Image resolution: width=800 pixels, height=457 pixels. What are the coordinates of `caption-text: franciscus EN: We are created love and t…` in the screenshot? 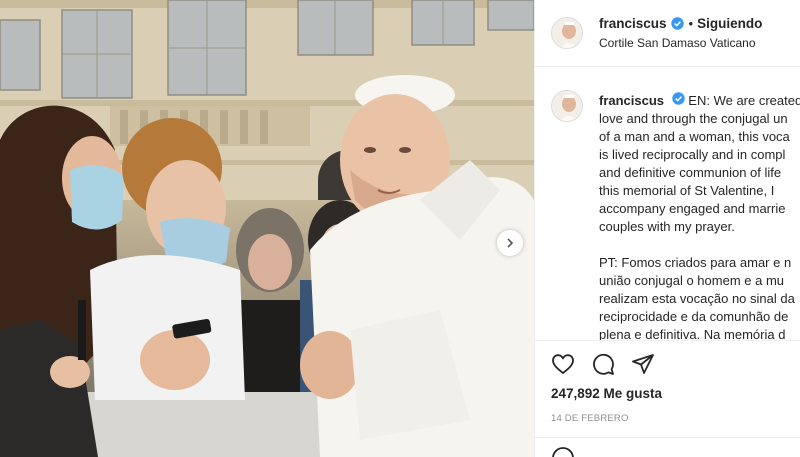 It's located at (699, 216).